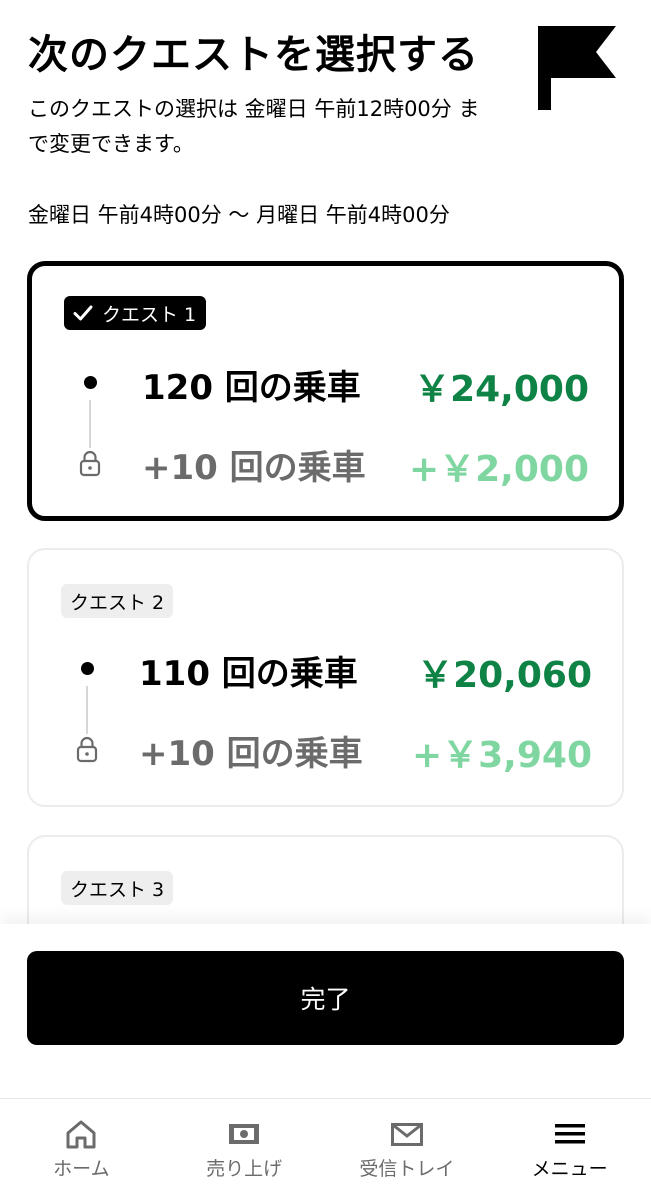  I want to click on tier-amount: ￥20,060, so click(504, 675).